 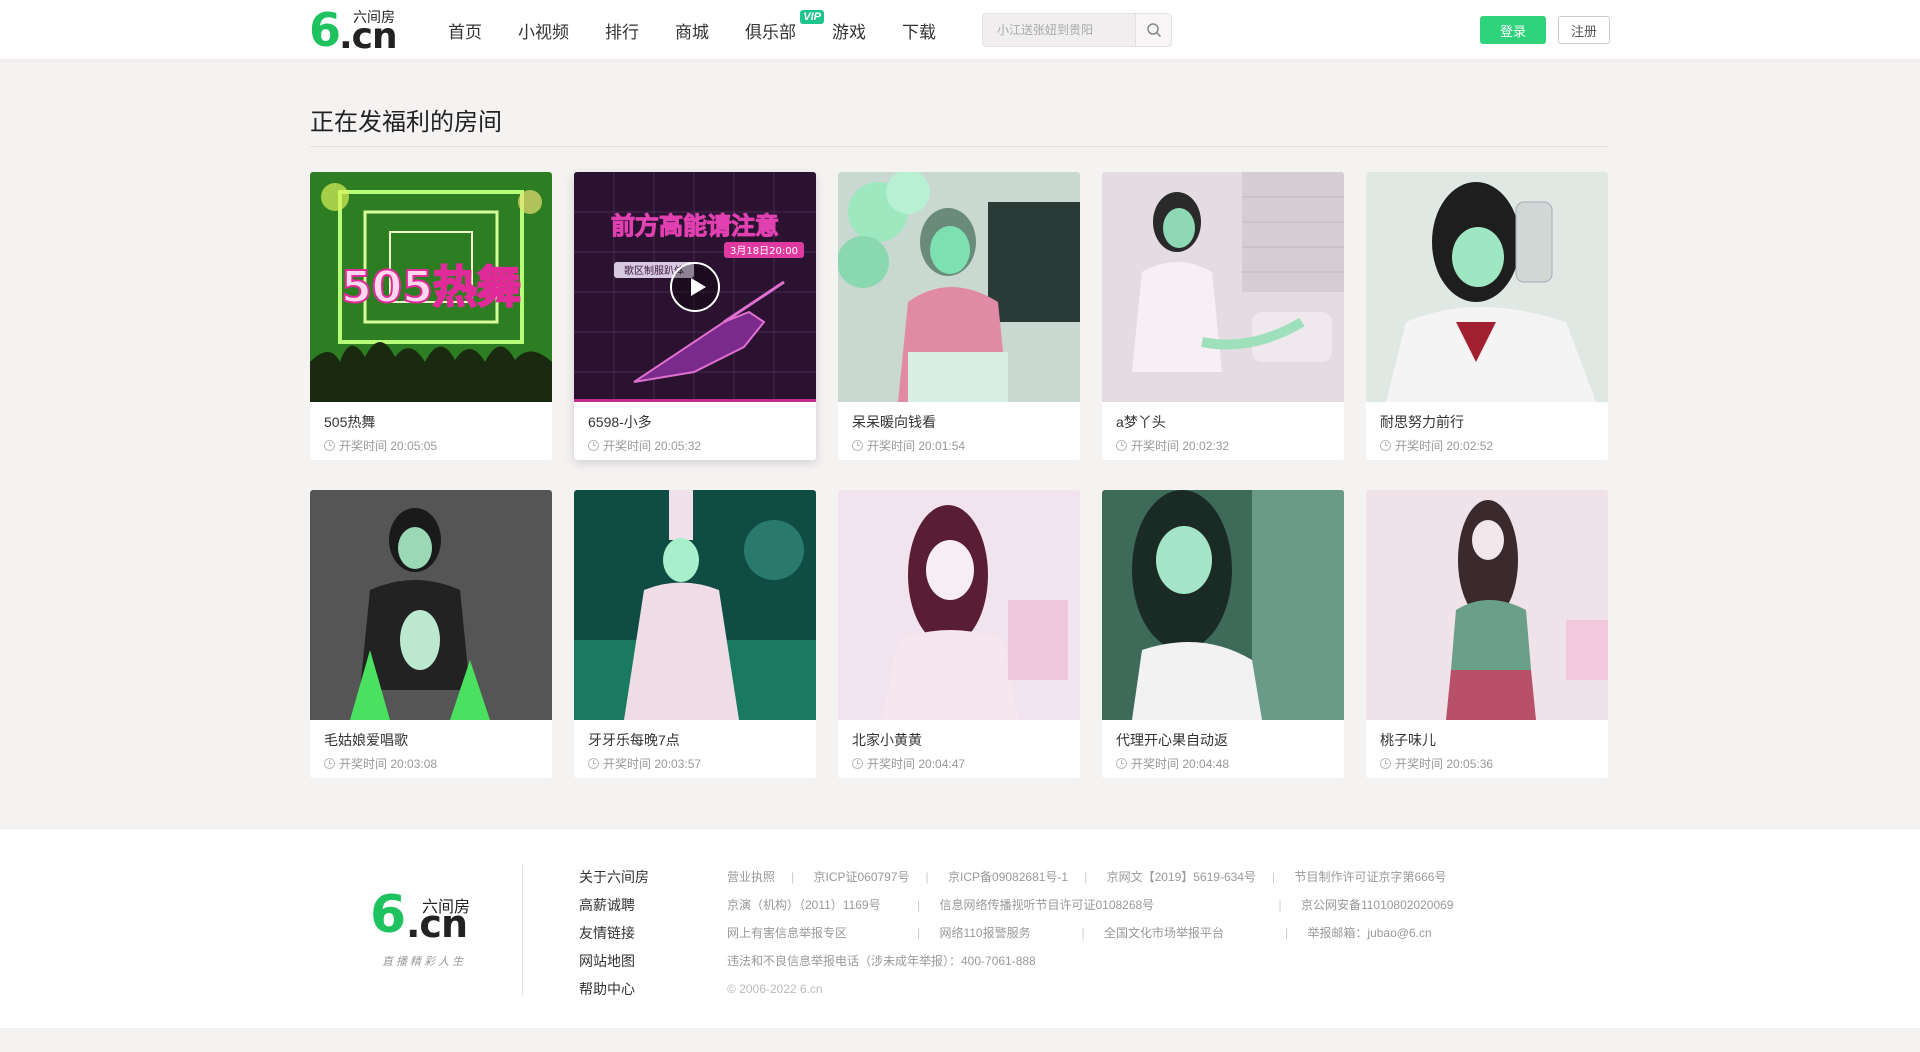 I want to click on draw-time: 开奖时间 20:02:32, so click(x=1223, y=443).